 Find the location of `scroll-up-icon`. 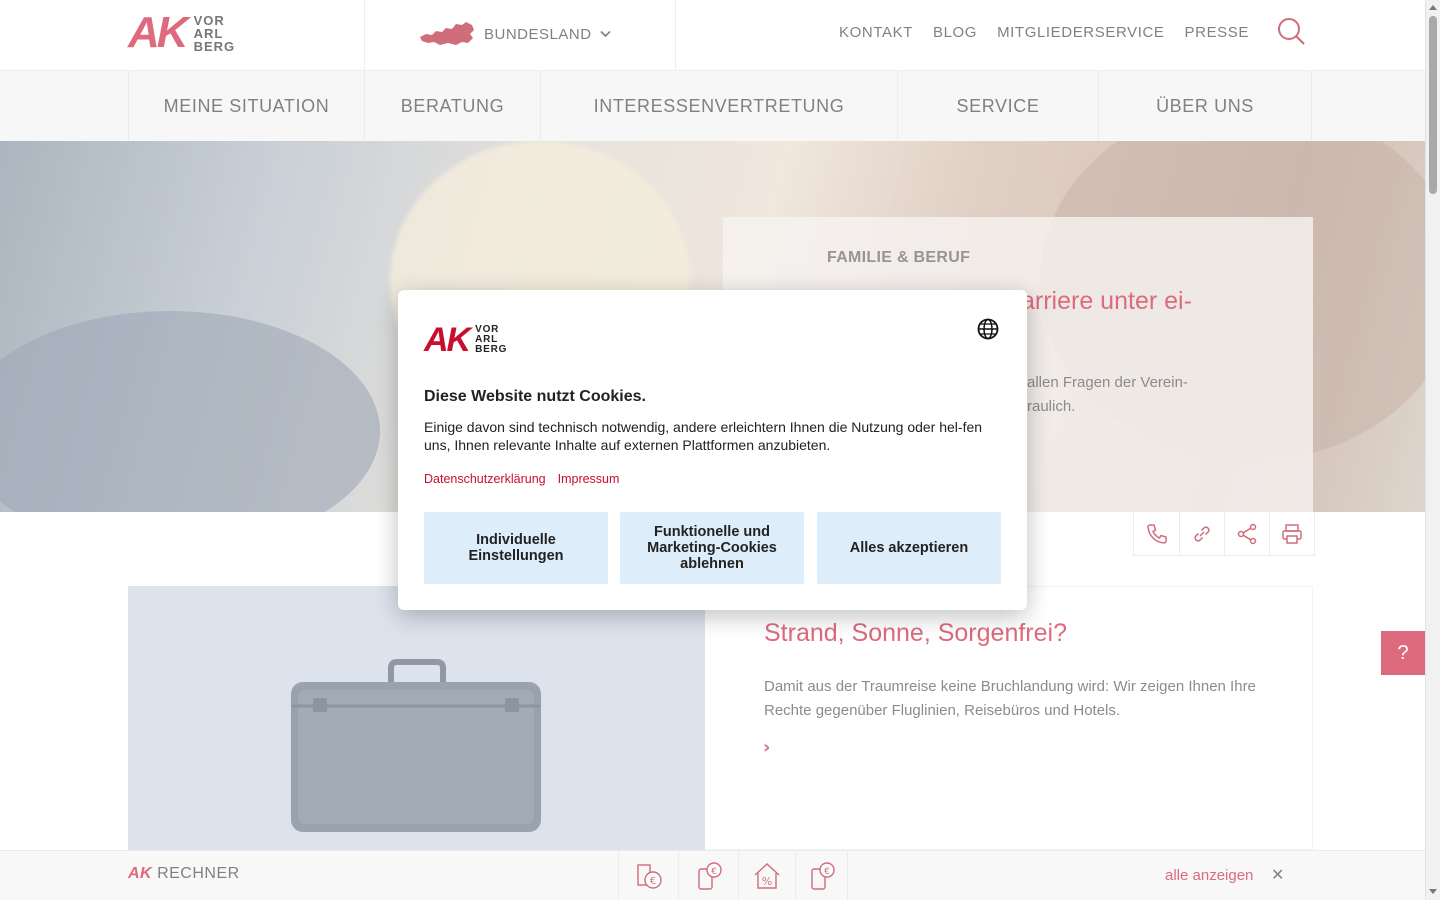

scroll-up-icon is located at coordinates (1433, 7).